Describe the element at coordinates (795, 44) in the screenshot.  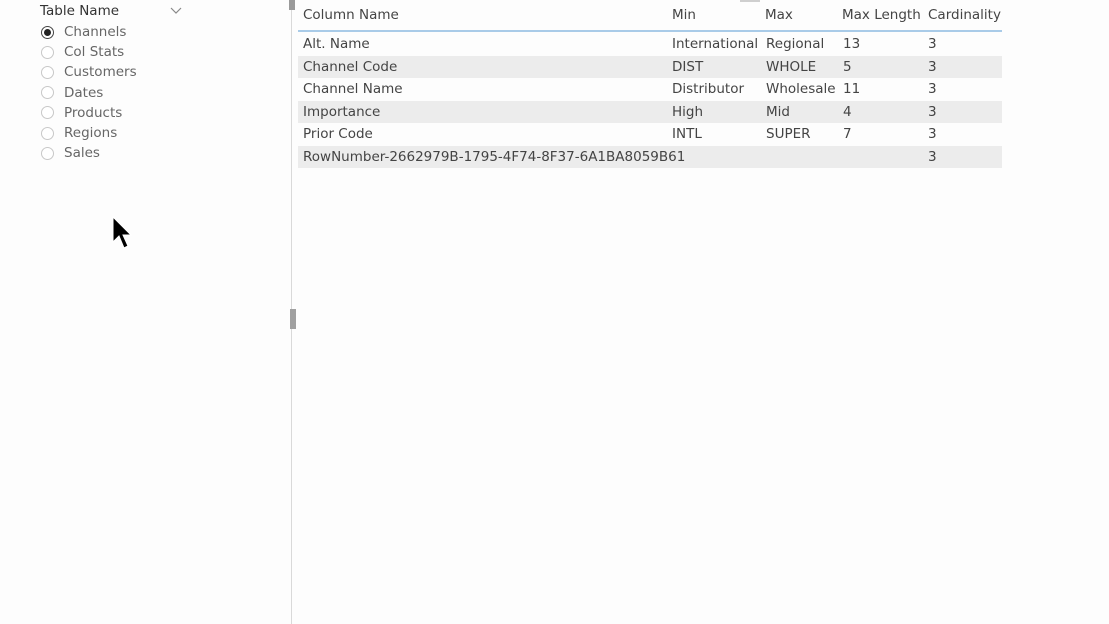
I see `cell-max: Regional` at that location.